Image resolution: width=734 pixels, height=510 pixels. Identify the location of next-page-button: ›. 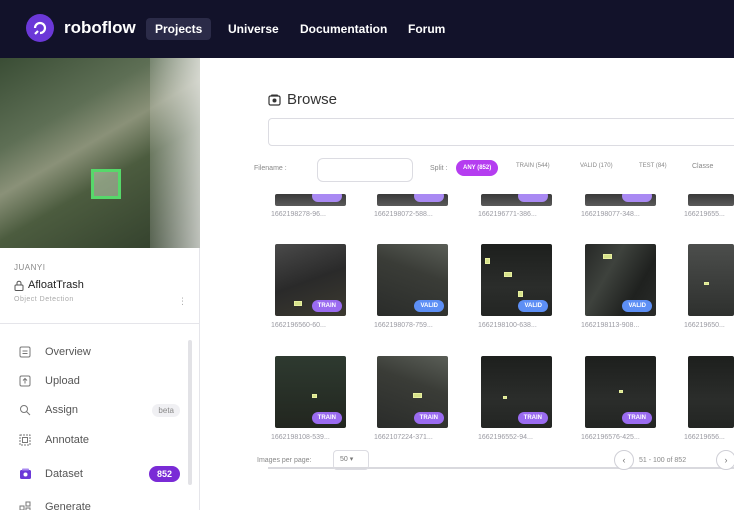
(725, 460).